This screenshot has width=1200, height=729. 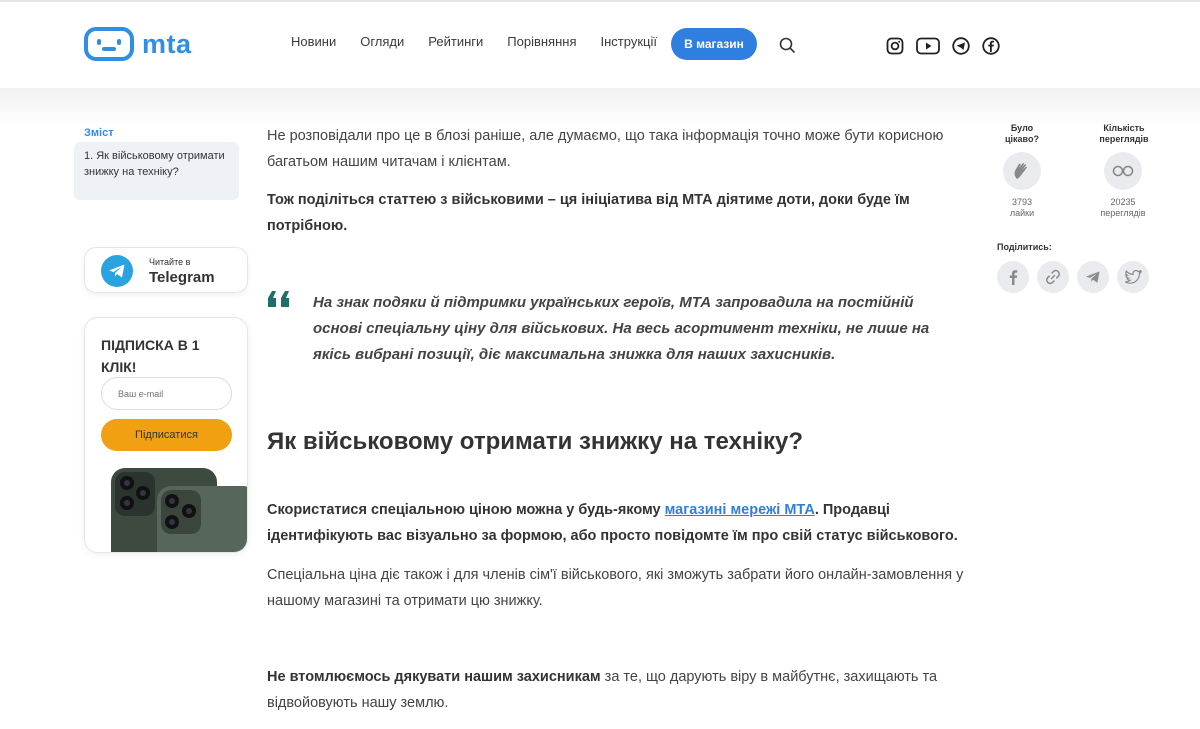 What do you see at coordinates (382, 41) in the screenshot?
I see `nav-reviews: Огляди` at bounding box center [382, 41].